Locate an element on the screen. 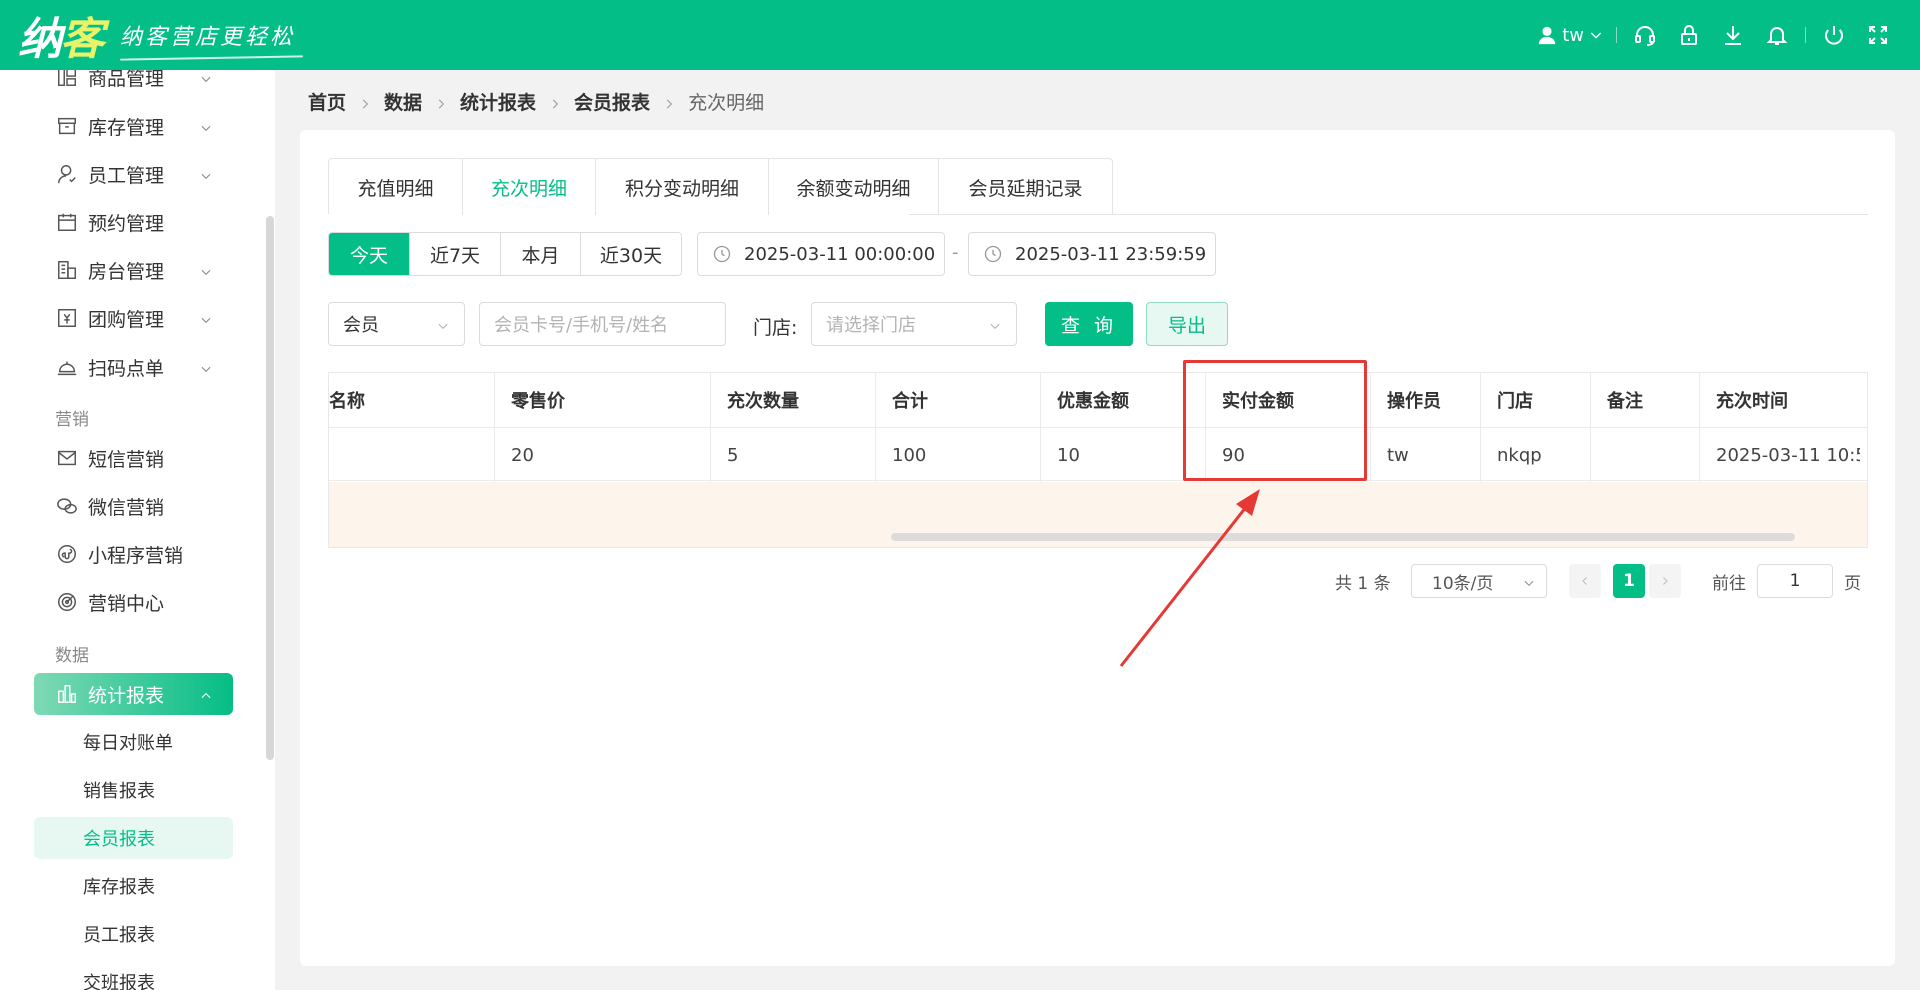 This screenshot has width=1920, height=990. goto-label: 前往 is located at coordinates (1729, 583).